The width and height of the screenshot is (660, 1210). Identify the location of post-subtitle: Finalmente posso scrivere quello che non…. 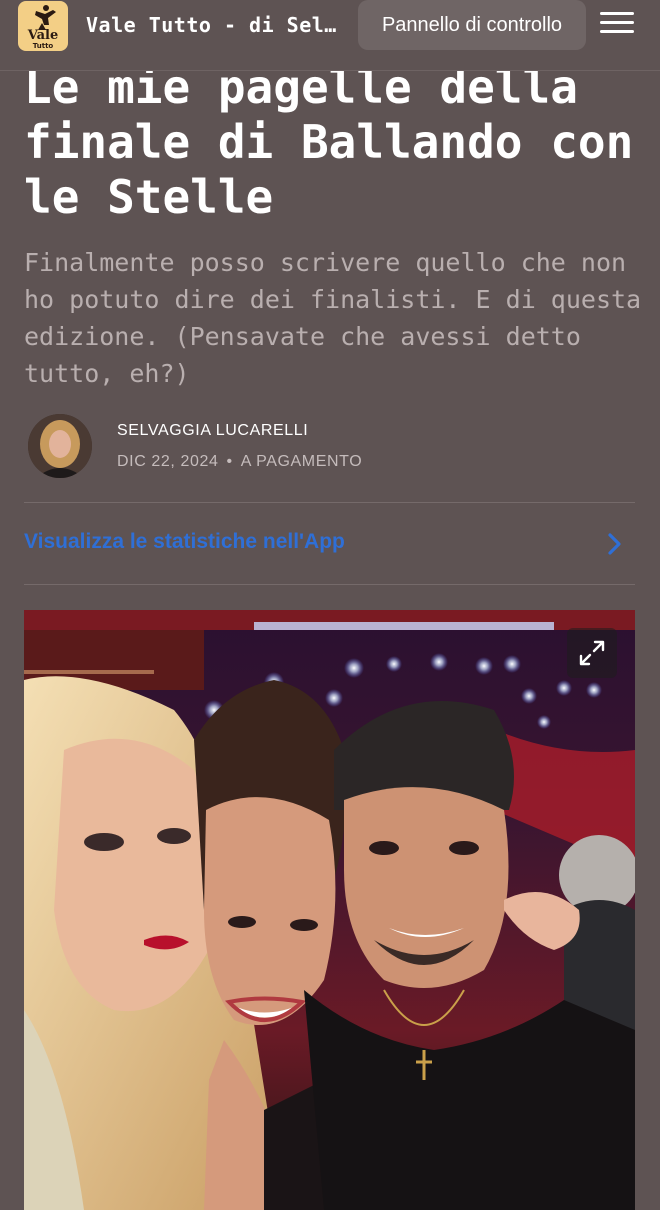
(333, 318).